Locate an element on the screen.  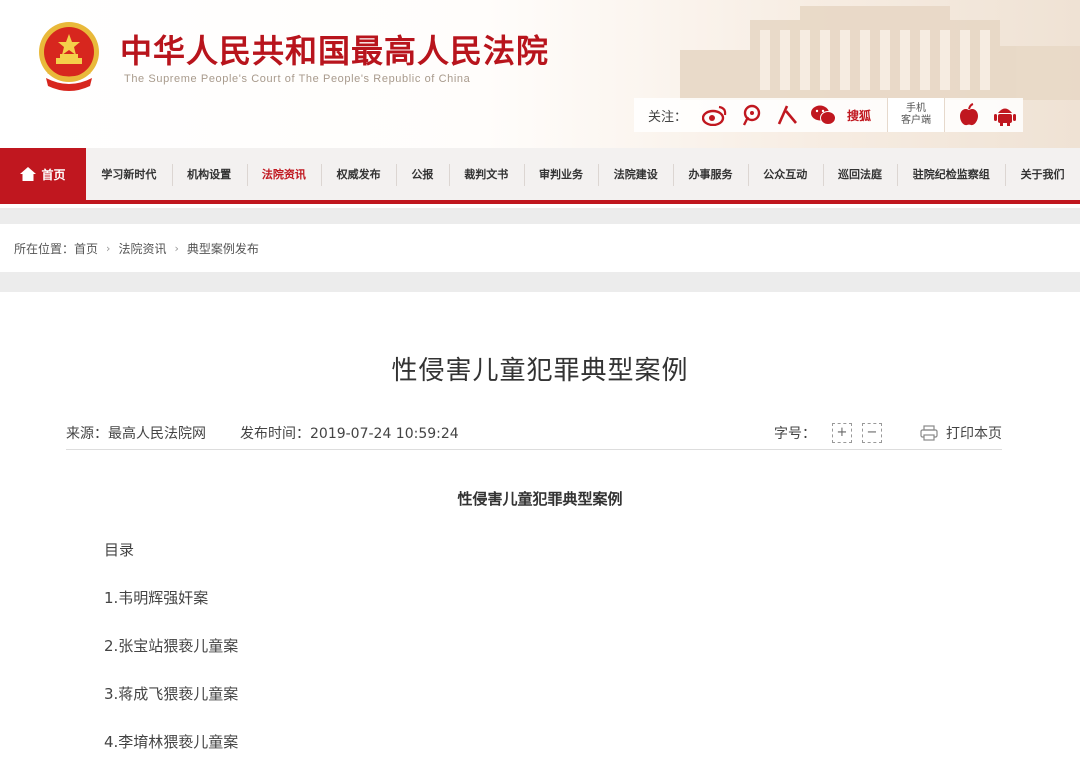
toc-heading: 目录 is located at coordinates (119, 550).